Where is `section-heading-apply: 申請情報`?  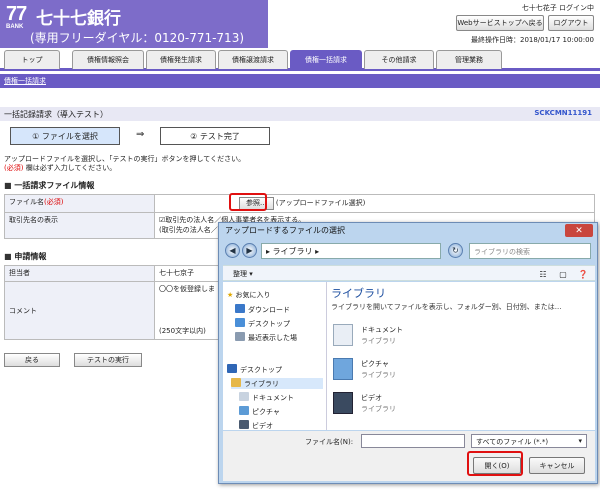
section-heading-apply: 申請情報 is located at coordinates (25, 256).